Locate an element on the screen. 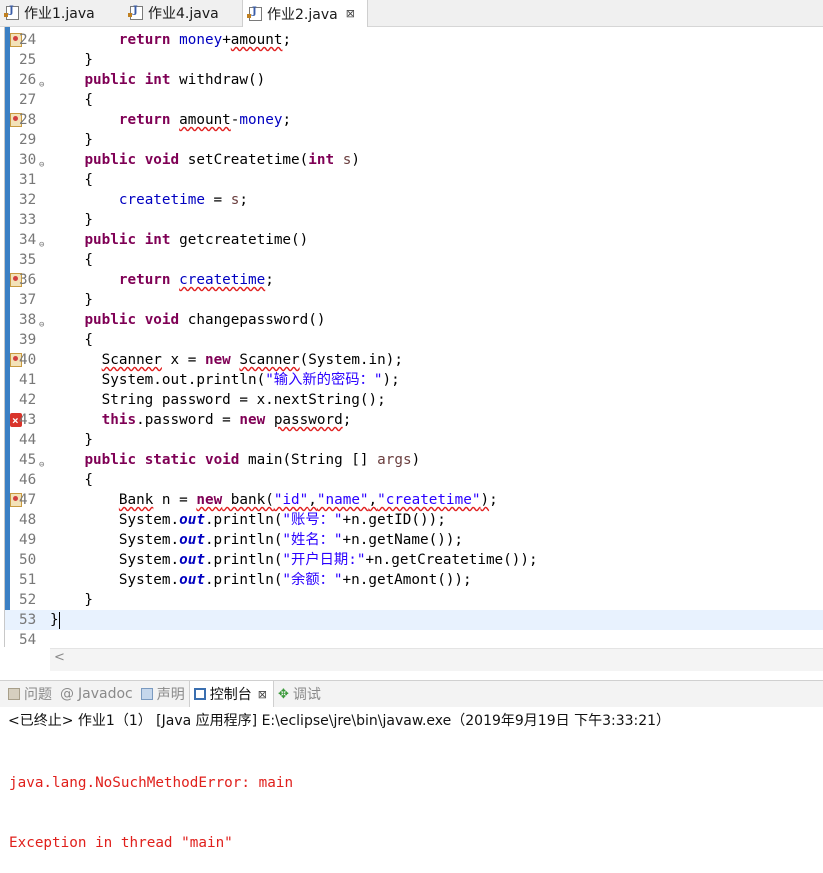 Image resolution: width=823 pixels, height=873 pixels. line-number: 34 is located at coordinates (28, 240).